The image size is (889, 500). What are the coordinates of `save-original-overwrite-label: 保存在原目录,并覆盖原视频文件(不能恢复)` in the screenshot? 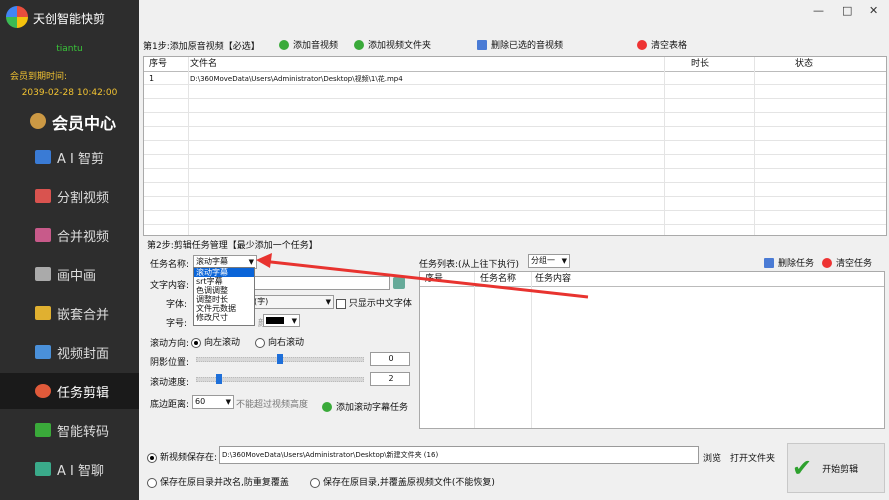 It's located at (409, 483).